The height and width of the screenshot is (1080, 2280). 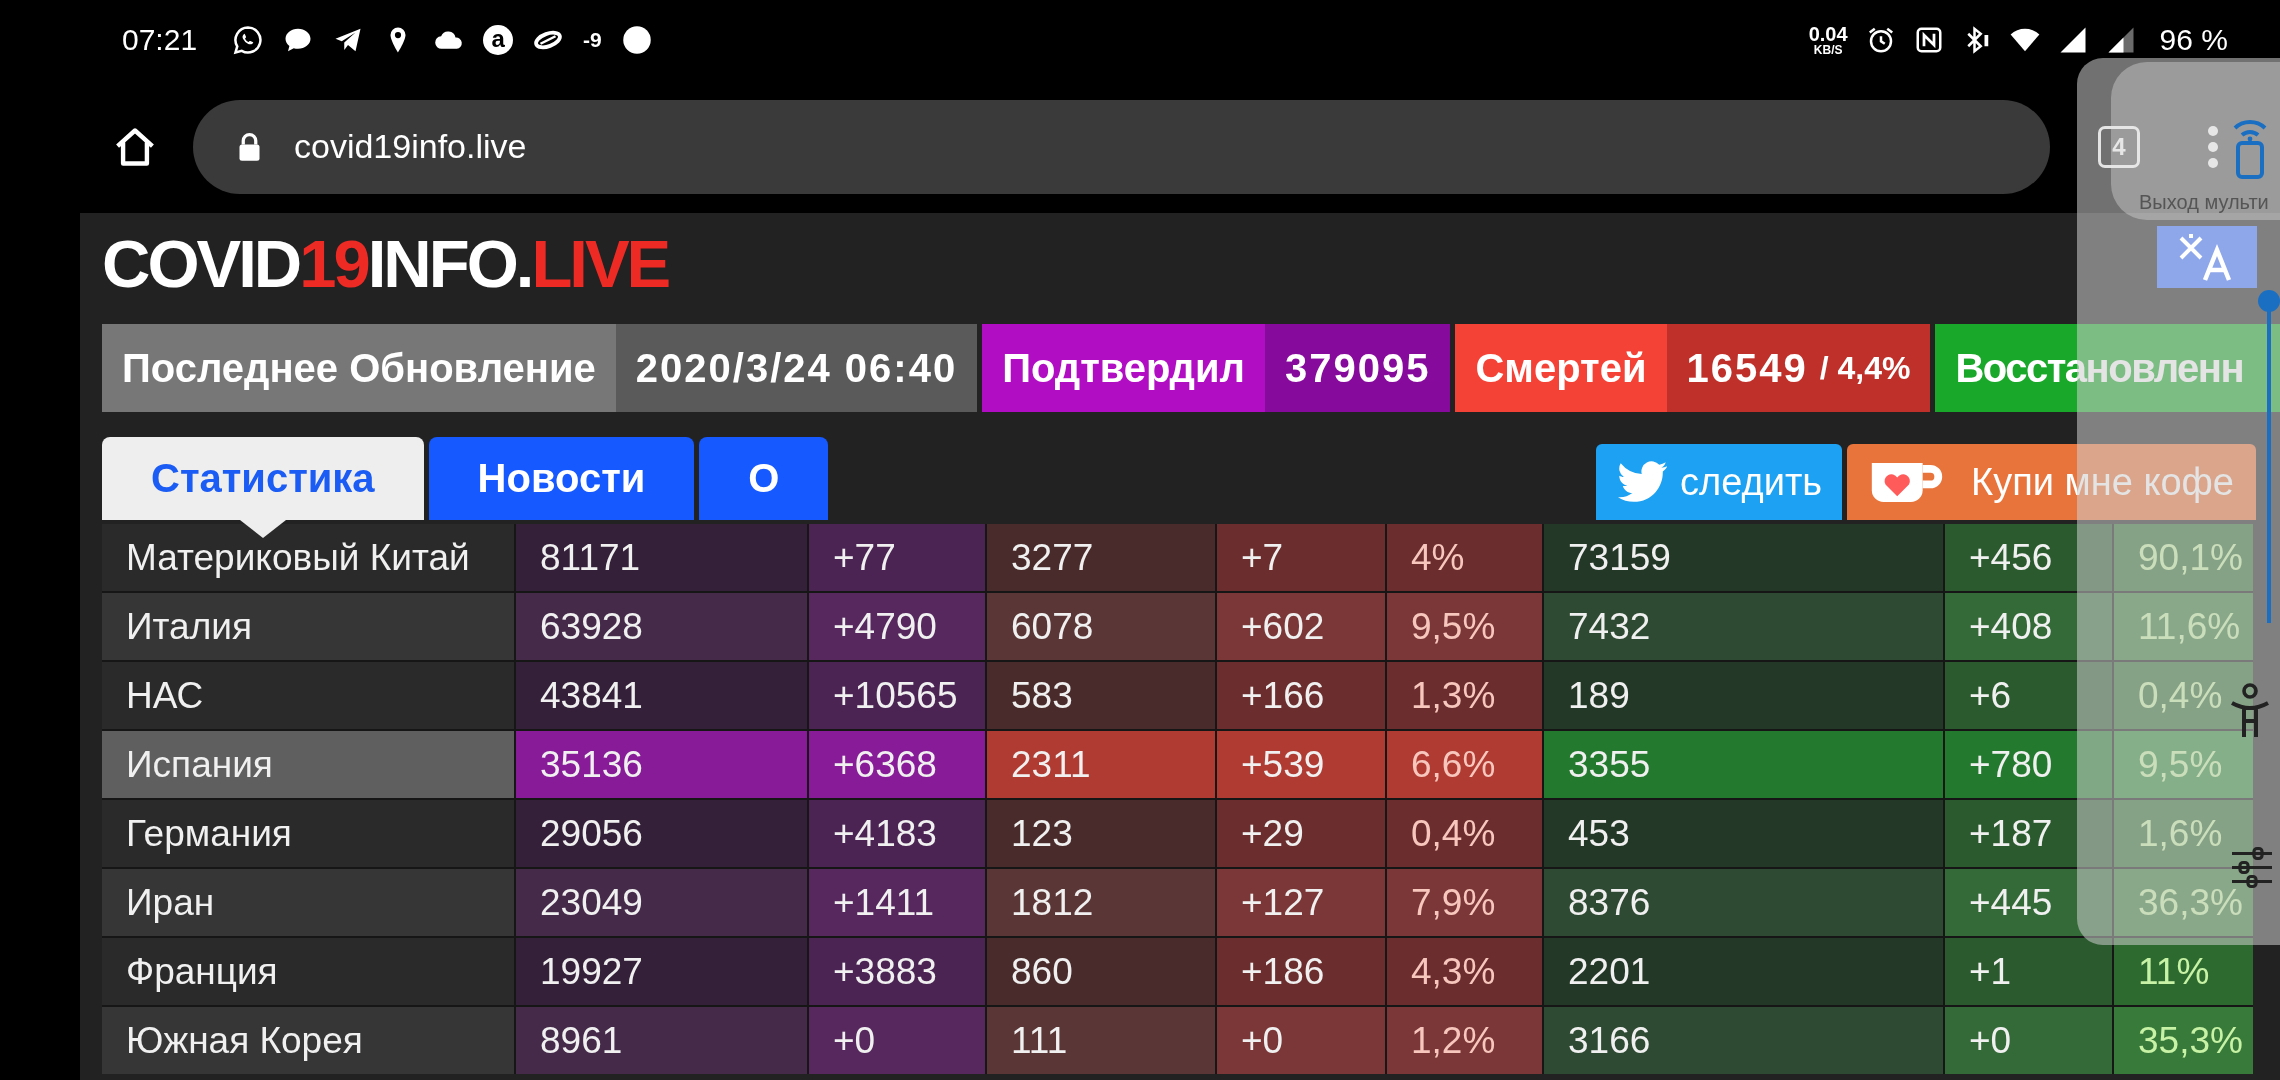 I want to click on clock-time: 07:21, so click(x=160, y=40).